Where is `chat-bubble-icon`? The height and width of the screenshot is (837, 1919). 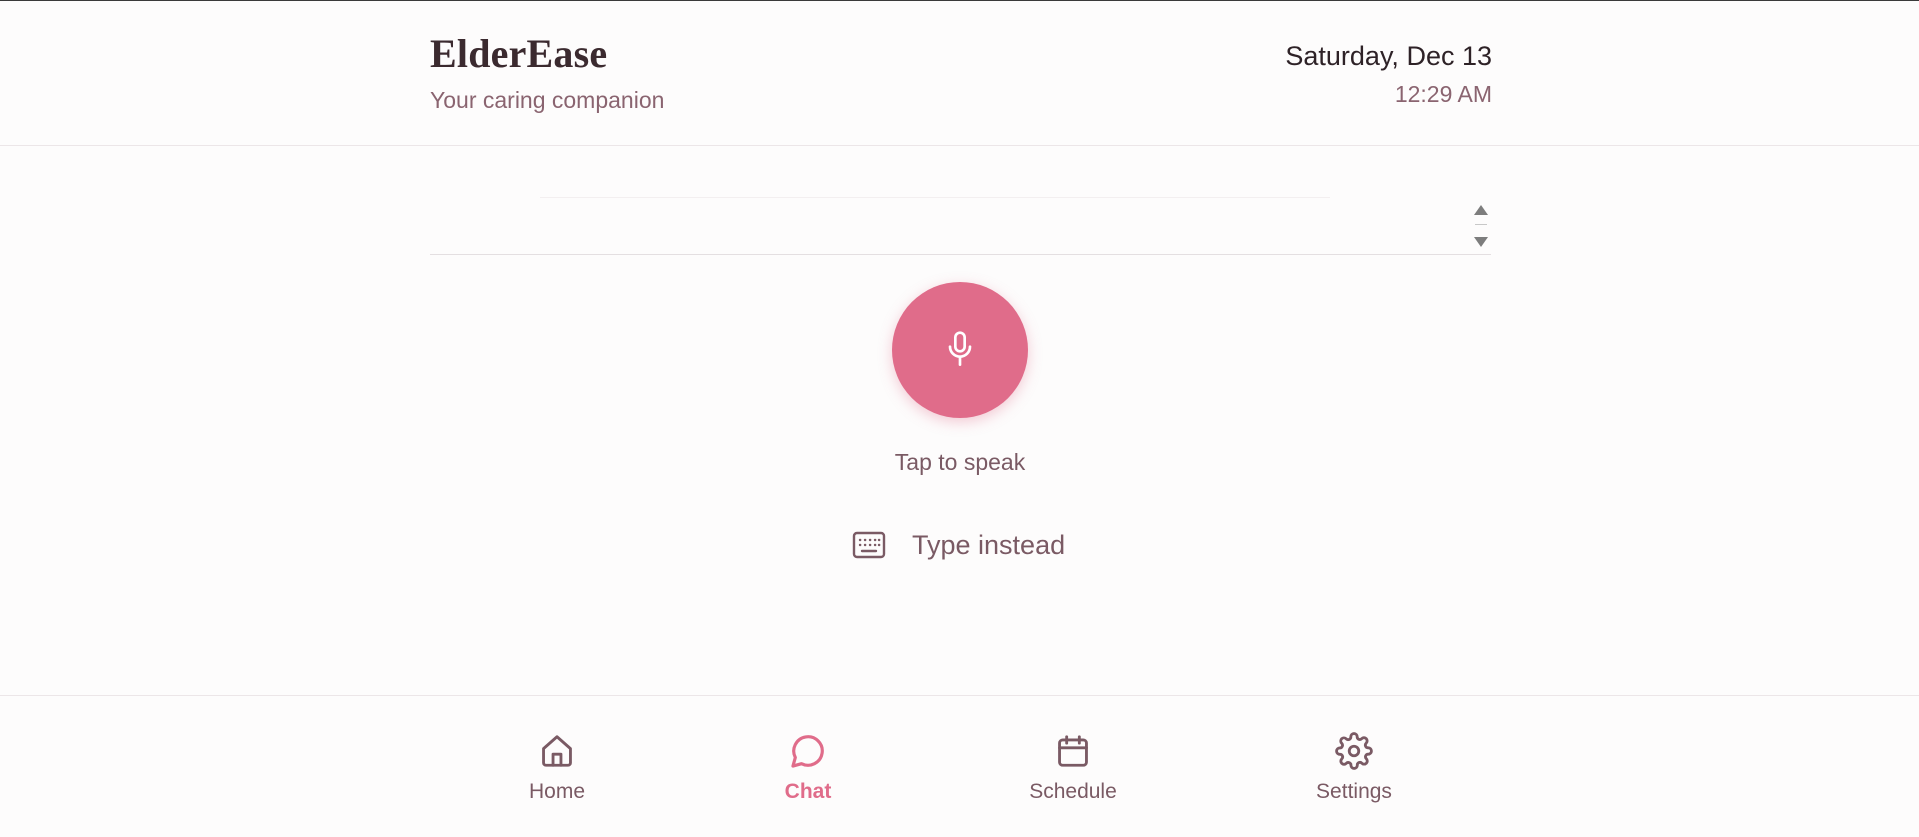 chat-bubble-icon is located at coordinates (808, 751).